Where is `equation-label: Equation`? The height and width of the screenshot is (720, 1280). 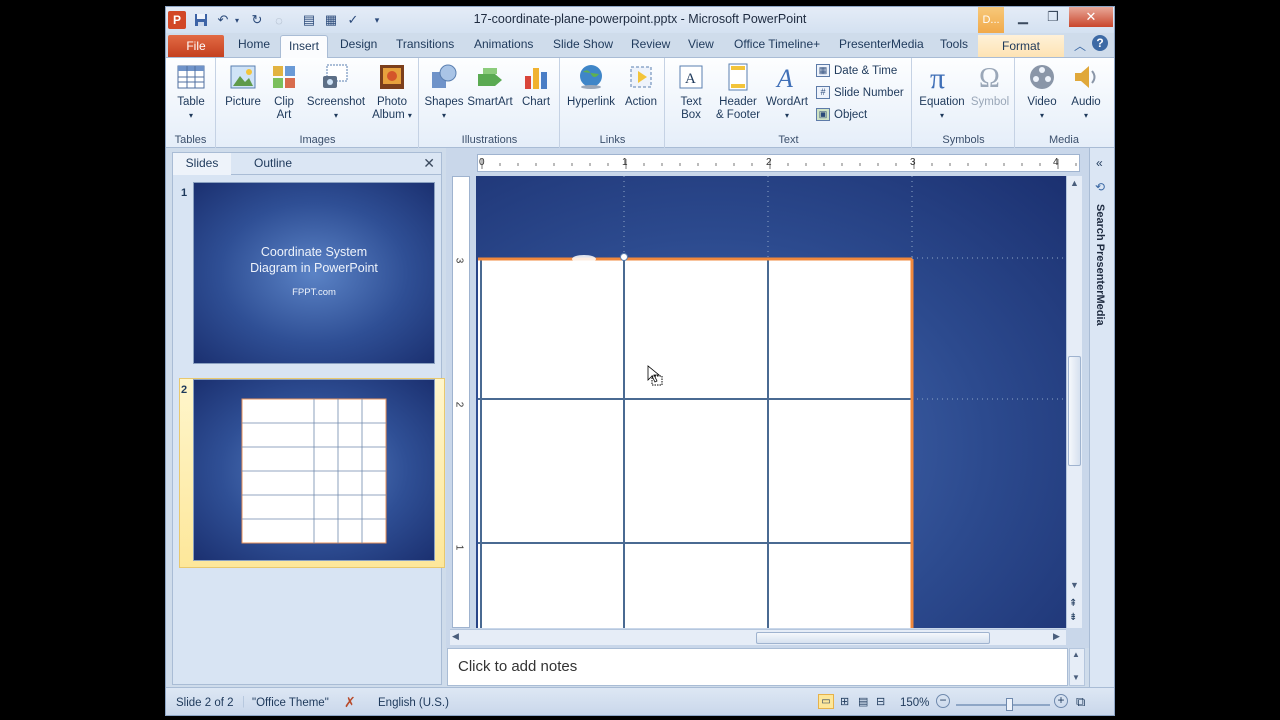
equation-label: Equation is located at coordinates (942, 102).